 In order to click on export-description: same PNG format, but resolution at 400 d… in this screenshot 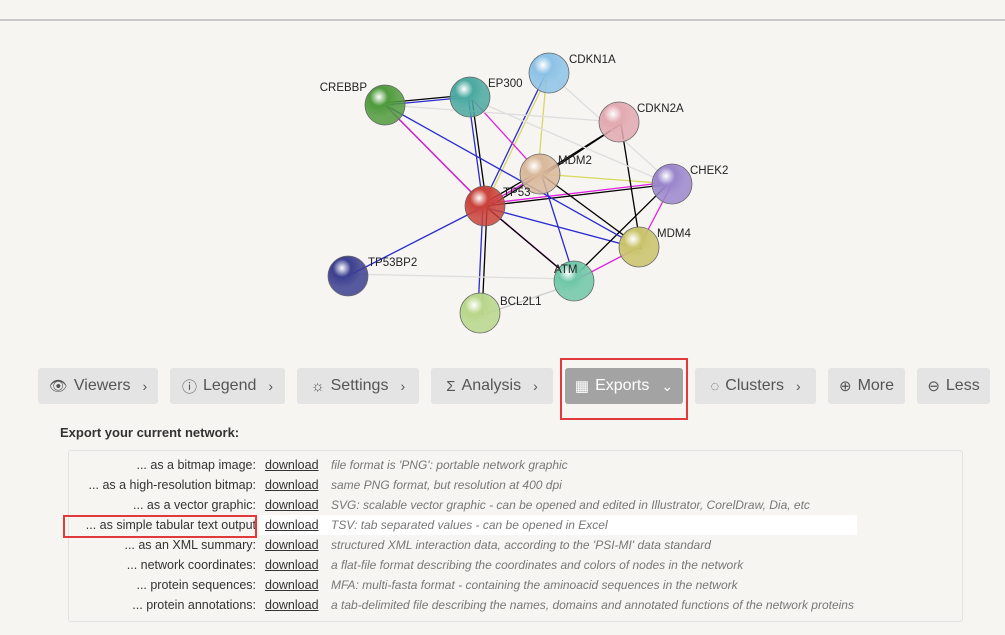, I will do `click(446, 485)`.